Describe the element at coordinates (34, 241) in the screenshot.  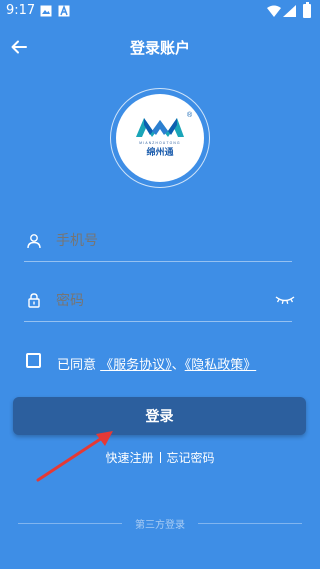
I see `user-icon` at that location.